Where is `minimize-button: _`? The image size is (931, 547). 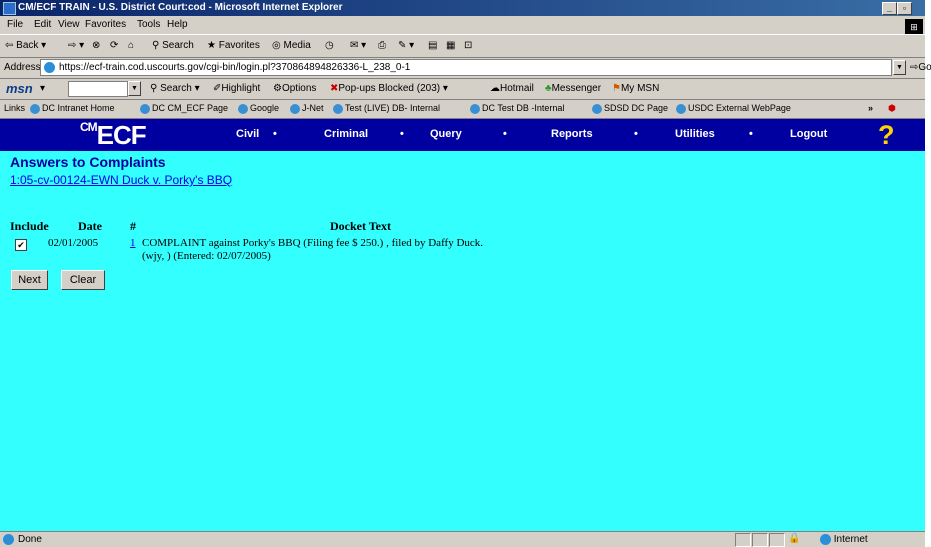
minimize-button: _ is located at coordinates (889, 8).